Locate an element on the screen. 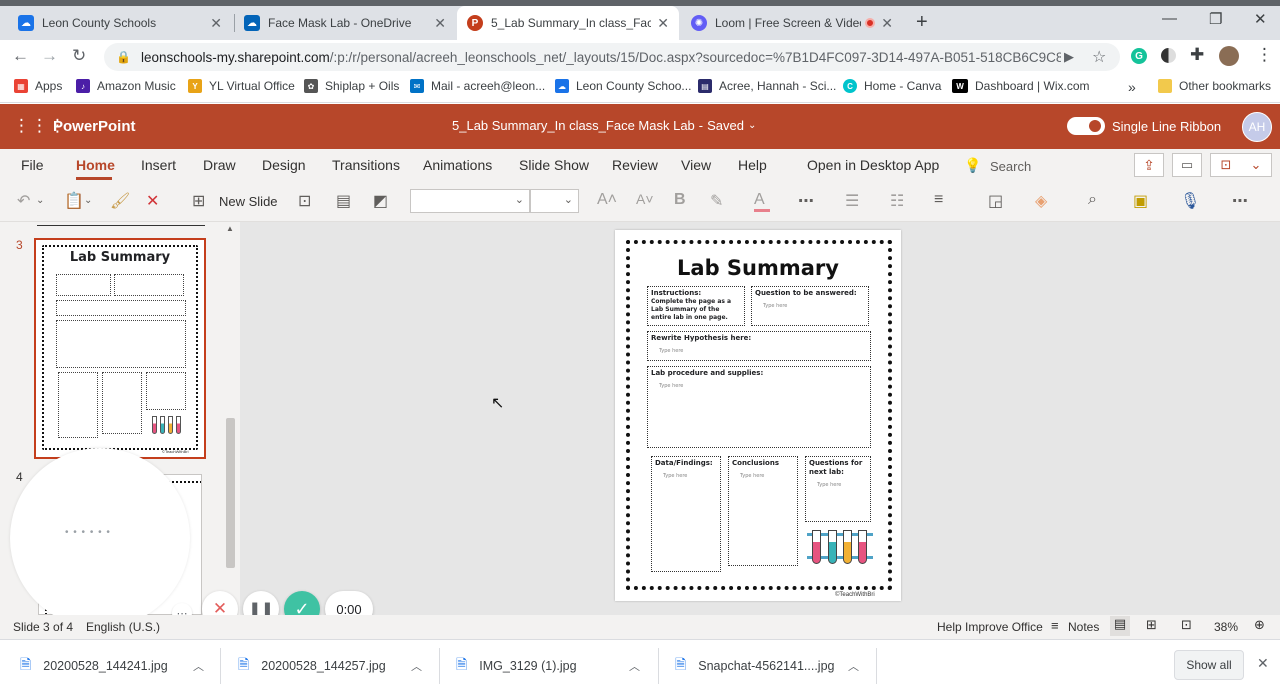  paste-icon: 📋 is located at coordinates (74, 201).